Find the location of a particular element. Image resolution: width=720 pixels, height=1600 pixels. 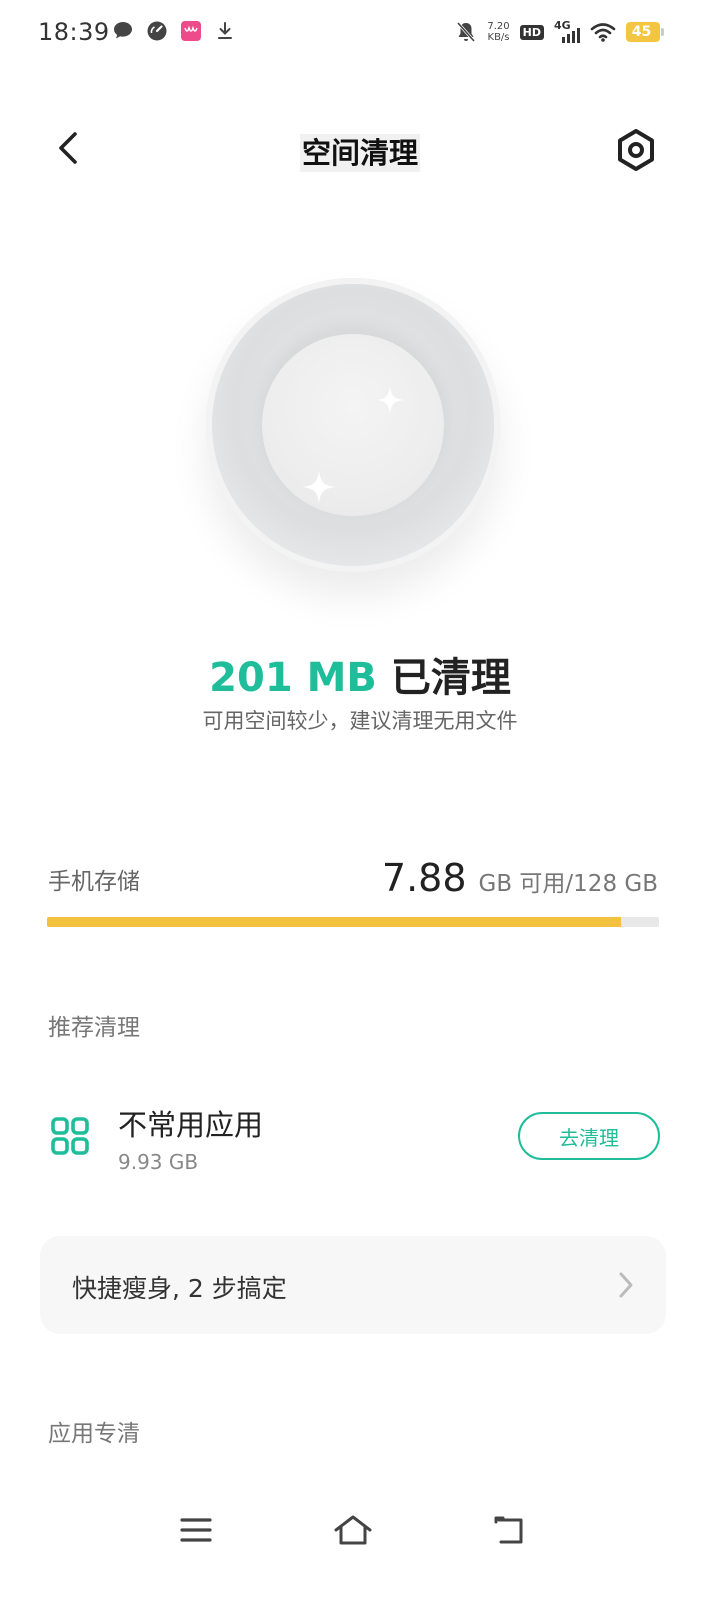

nav-home-button is located at coordinates (353, 1530).